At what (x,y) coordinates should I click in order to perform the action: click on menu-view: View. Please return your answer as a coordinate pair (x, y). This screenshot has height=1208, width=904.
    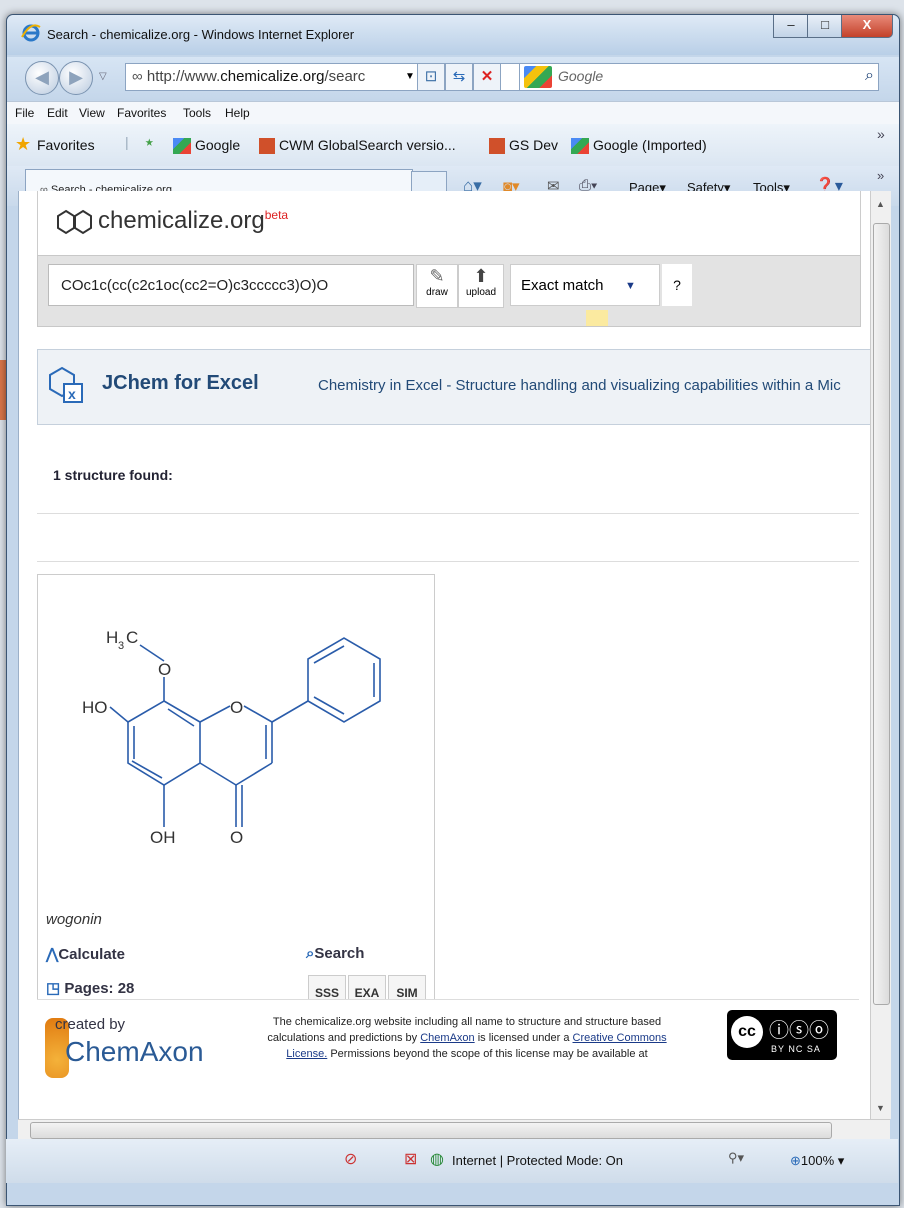
    Looking at the image, I should click on (92, 113).